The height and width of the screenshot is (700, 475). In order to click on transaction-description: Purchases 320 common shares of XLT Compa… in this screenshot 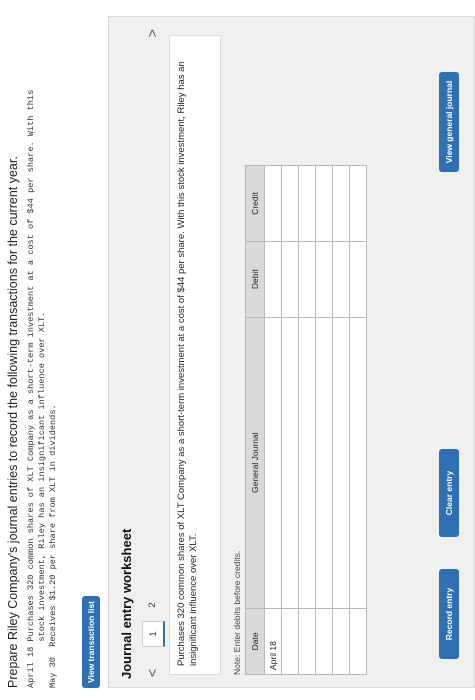, I will do `click(195, 355)`.